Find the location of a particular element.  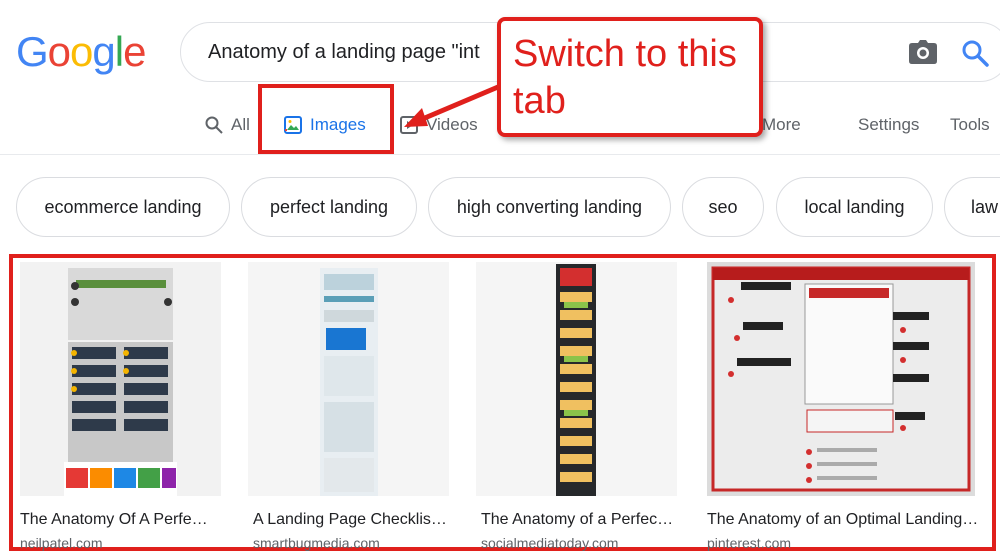

tab-label: More is located at coordinates (781, 124).